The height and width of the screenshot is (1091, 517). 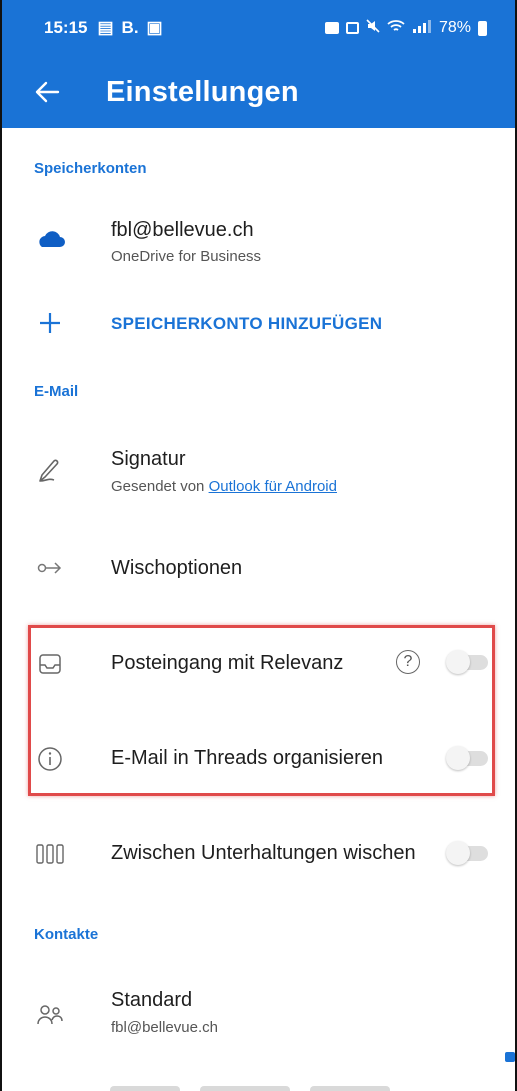 What do you see at coordinates (227, 663) in the screenshot?
I see `focused-inbox-label: Posteingang mit Relevanz` at bounding box center [227, 663].